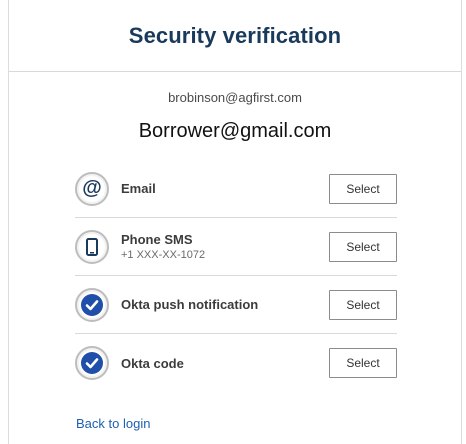  What do you see at coordinates (235, 97) in the screenshot?
I see `username-label: brobinson@agfirst.com` at bounding box center [235, 97].